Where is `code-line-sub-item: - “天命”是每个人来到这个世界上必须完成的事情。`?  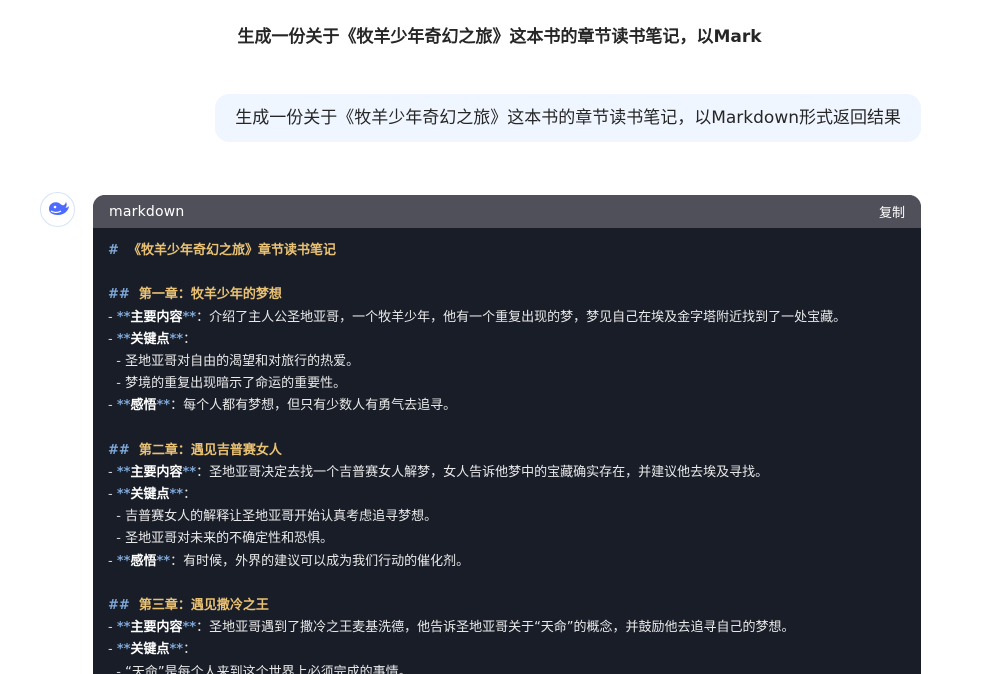 code-line-sub-item: - “天命”是每个人来到这个世界上必须完成的事情。 is located at coordinates (507, 668).